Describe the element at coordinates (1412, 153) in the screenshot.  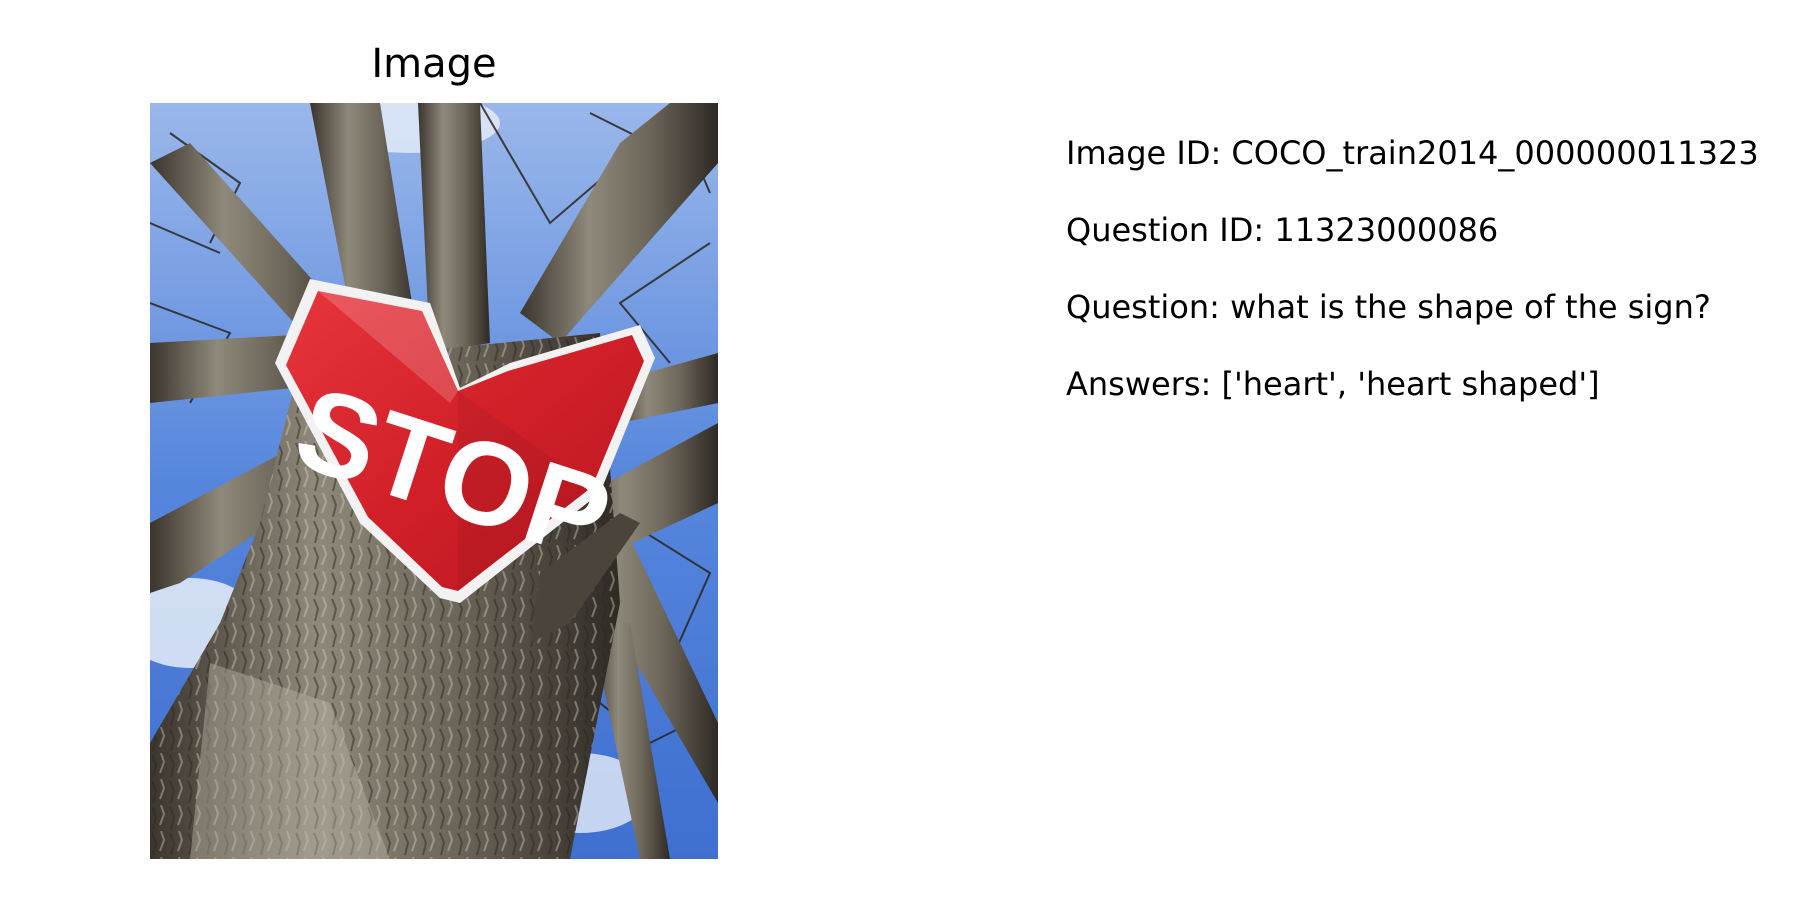
I see `image-id-text: Image ID: COCO_train2014_000000011323` at that location.